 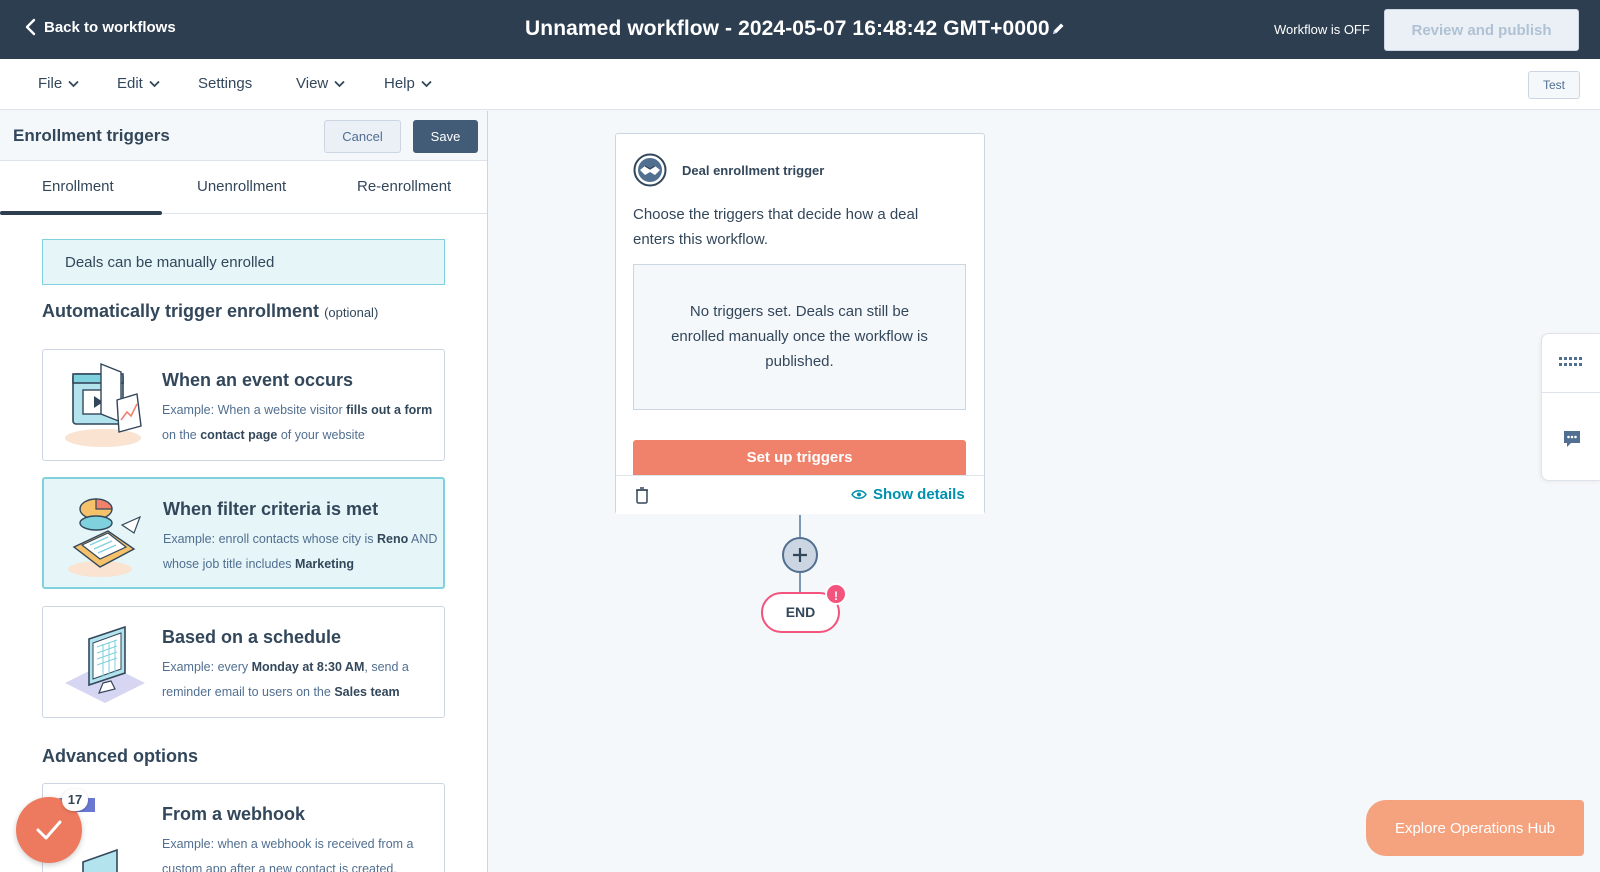 I want to click on manual-enrollment-note: Deals can be manually enrolled, so click(x=243, y=262).